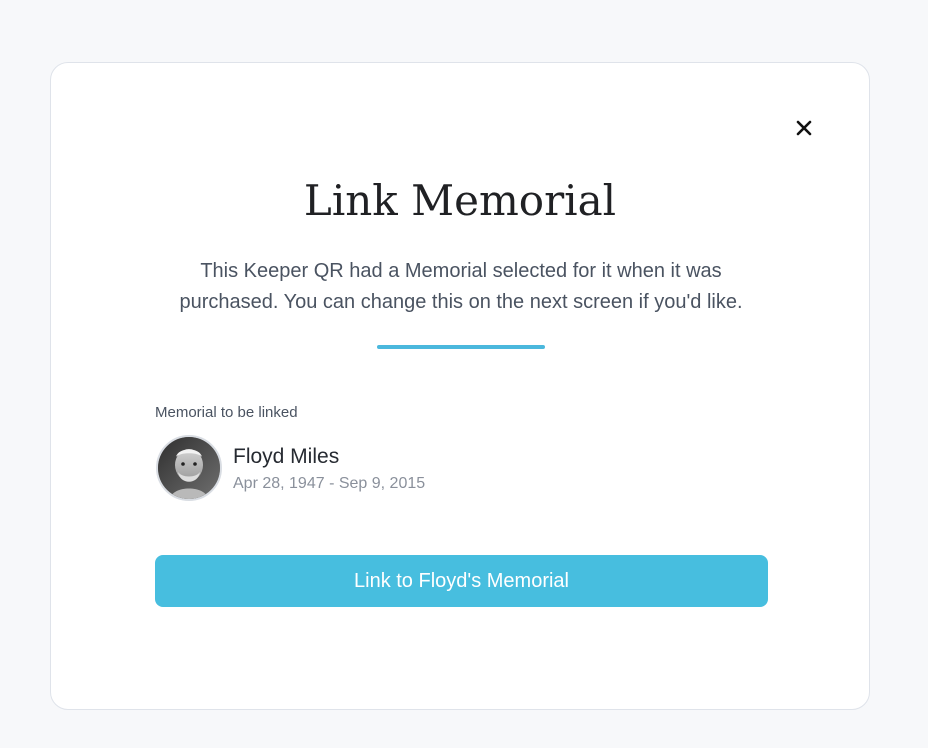  I want to click on link-memorial-button: Link to Floyd's Memorial, so click(461, 581).